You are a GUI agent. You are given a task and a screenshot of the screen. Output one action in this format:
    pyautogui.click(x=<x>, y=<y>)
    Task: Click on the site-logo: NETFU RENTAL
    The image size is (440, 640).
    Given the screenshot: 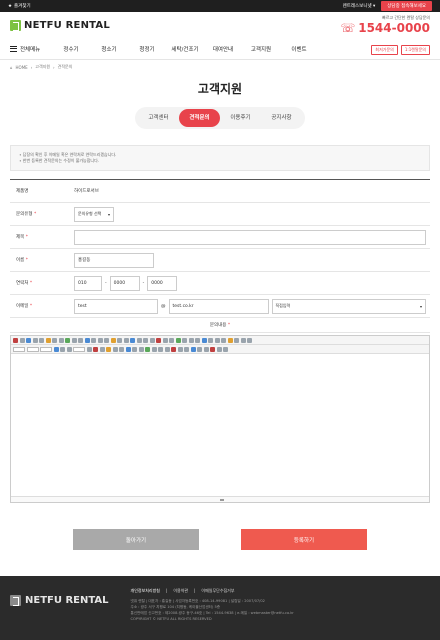 What is the action you would take?
    pyautogui.click(x=60, y=25)
    